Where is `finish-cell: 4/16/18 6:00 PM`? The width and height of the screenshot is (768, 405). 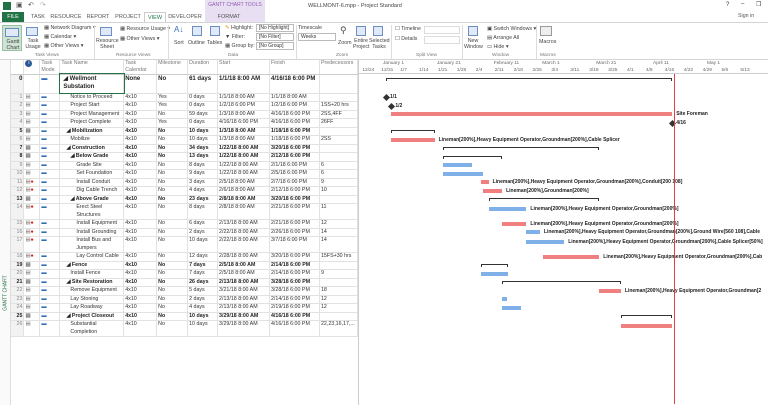
finish-cell: 4/16/18 6:00 PM is located at coordinates (294, 84).